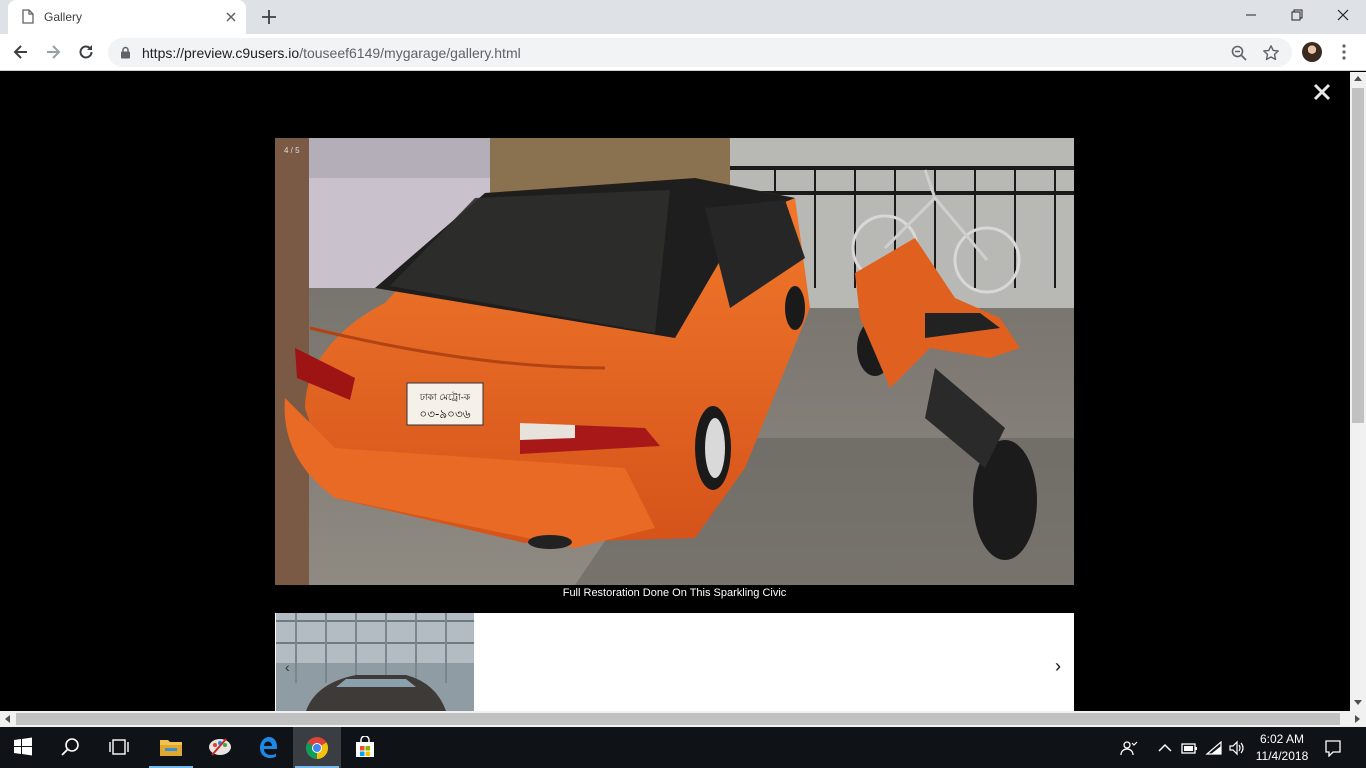 The image size is (1366, 768). I want to click on windows-taskbar: 6:02 AM 11/4/2018, so click(683, 747).